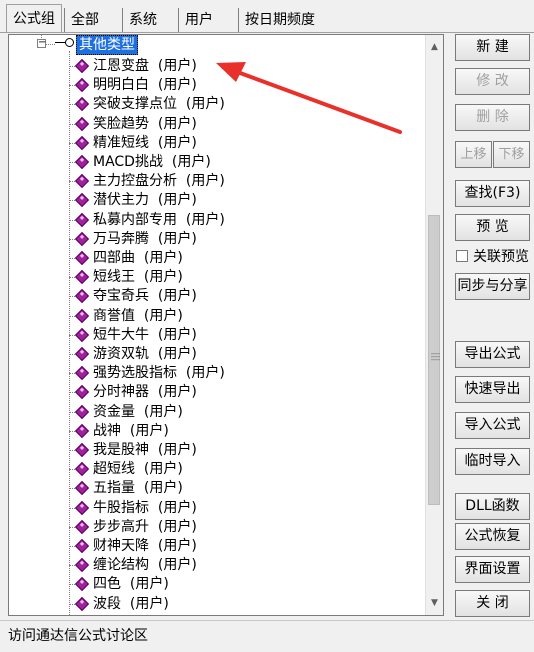  I want to click on quick-export-button: 快速导出, so click(492, 389).